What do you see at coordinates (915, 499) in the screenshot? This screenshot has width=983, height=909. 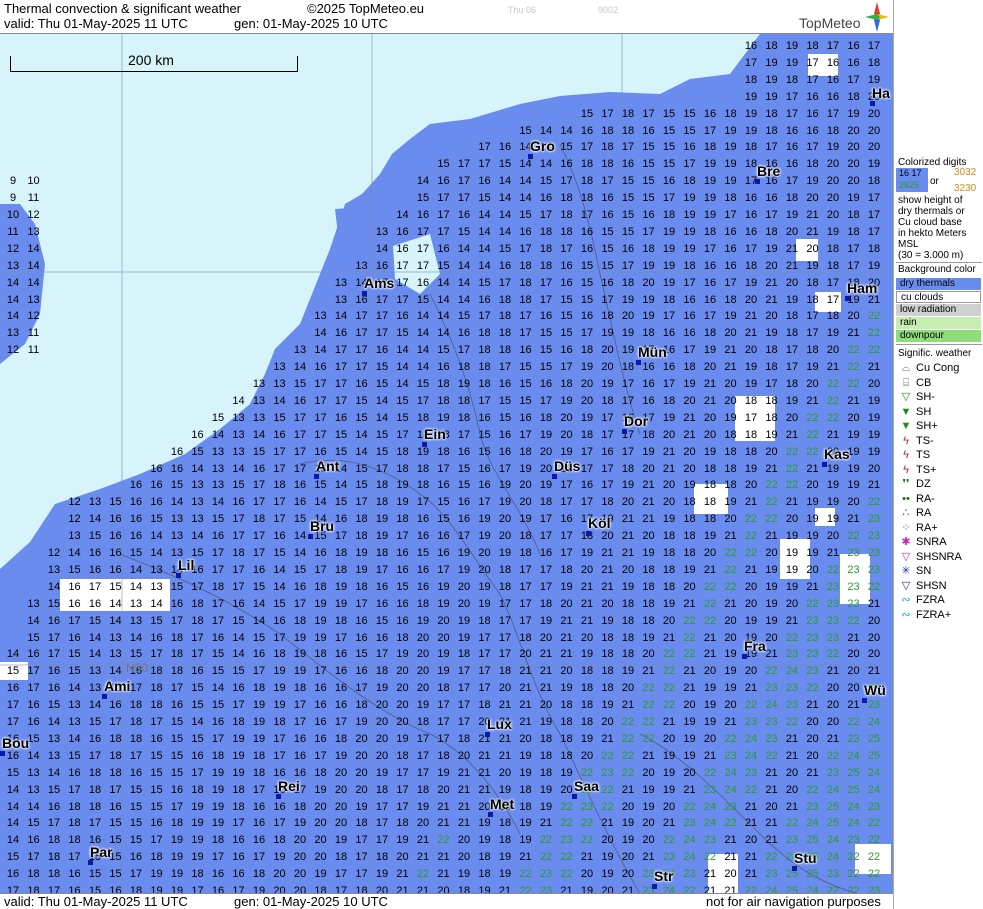 I see `legend-wx-item: •• RA-` at bounding box center [915, 499].